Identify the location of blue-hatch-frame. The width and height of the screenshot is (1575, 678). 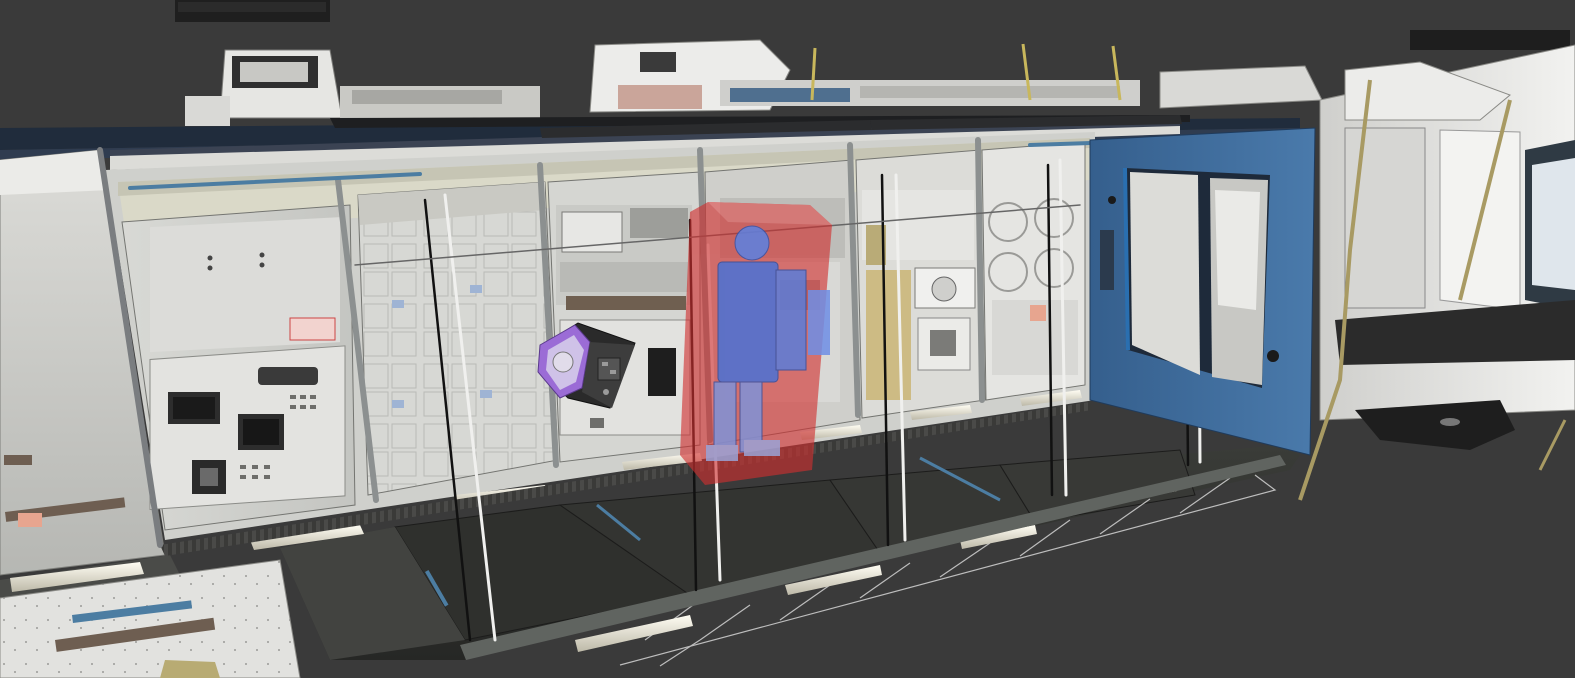
(1202, 291).